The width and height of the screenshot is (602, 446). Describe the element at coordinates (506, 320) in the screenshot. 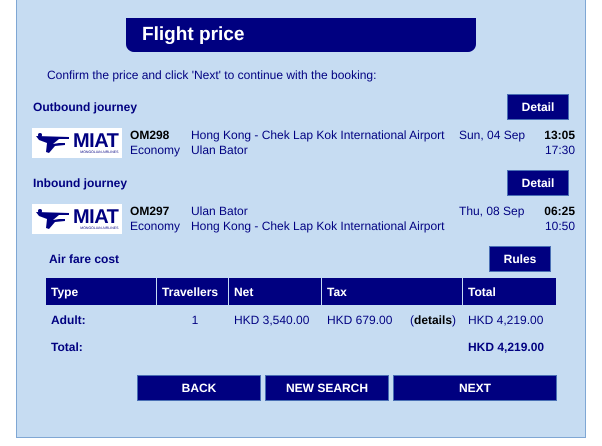

I see `total-price: HKD 4,219.00` at that location.